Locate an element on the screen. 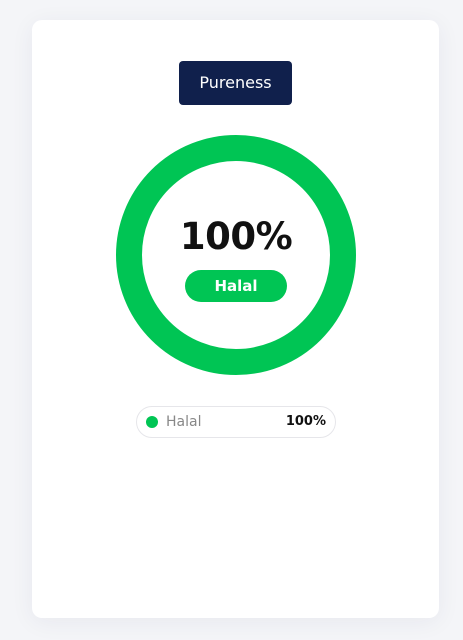  legend-label: Halal is located at coordinates (184, 422).